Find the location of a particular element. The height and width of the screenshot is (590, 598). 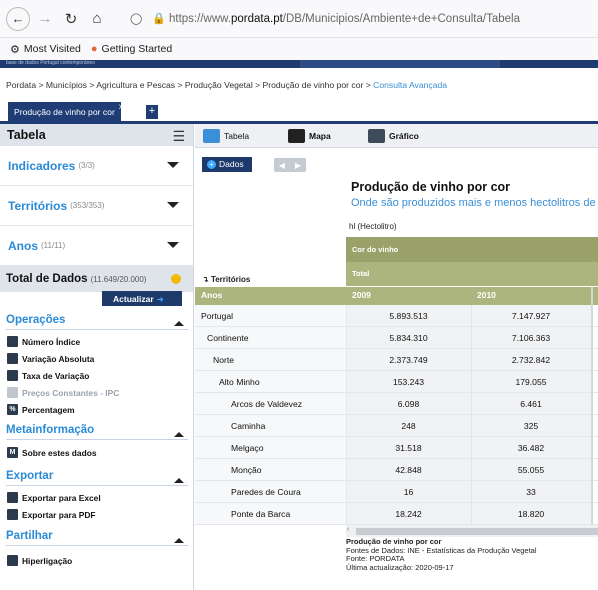

op-percentagem: % Percentagem is located at coordinates (41, 409).